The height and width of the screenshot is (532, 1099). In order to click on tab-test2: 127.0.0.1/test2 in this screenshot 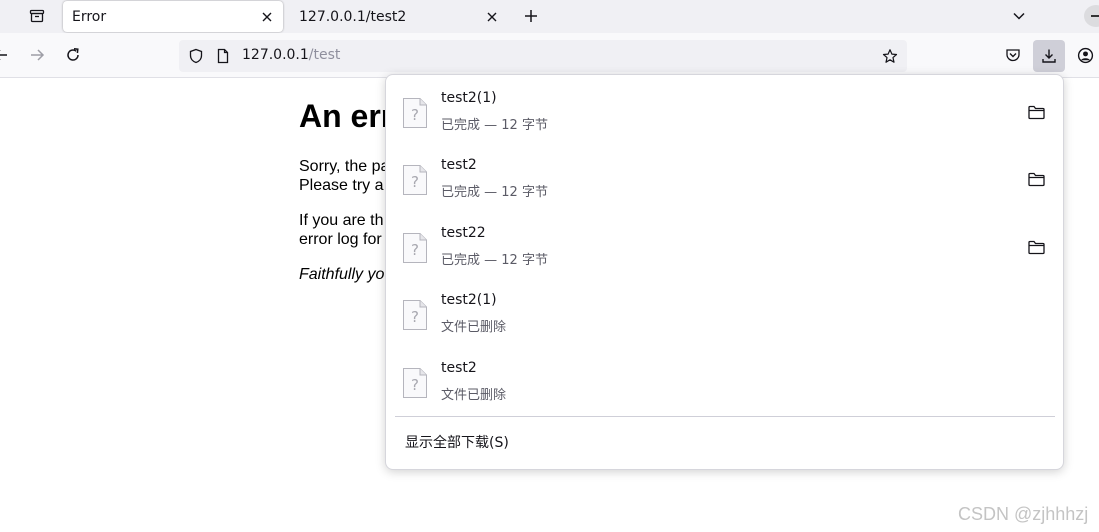, I will do `click(399, 16)`.